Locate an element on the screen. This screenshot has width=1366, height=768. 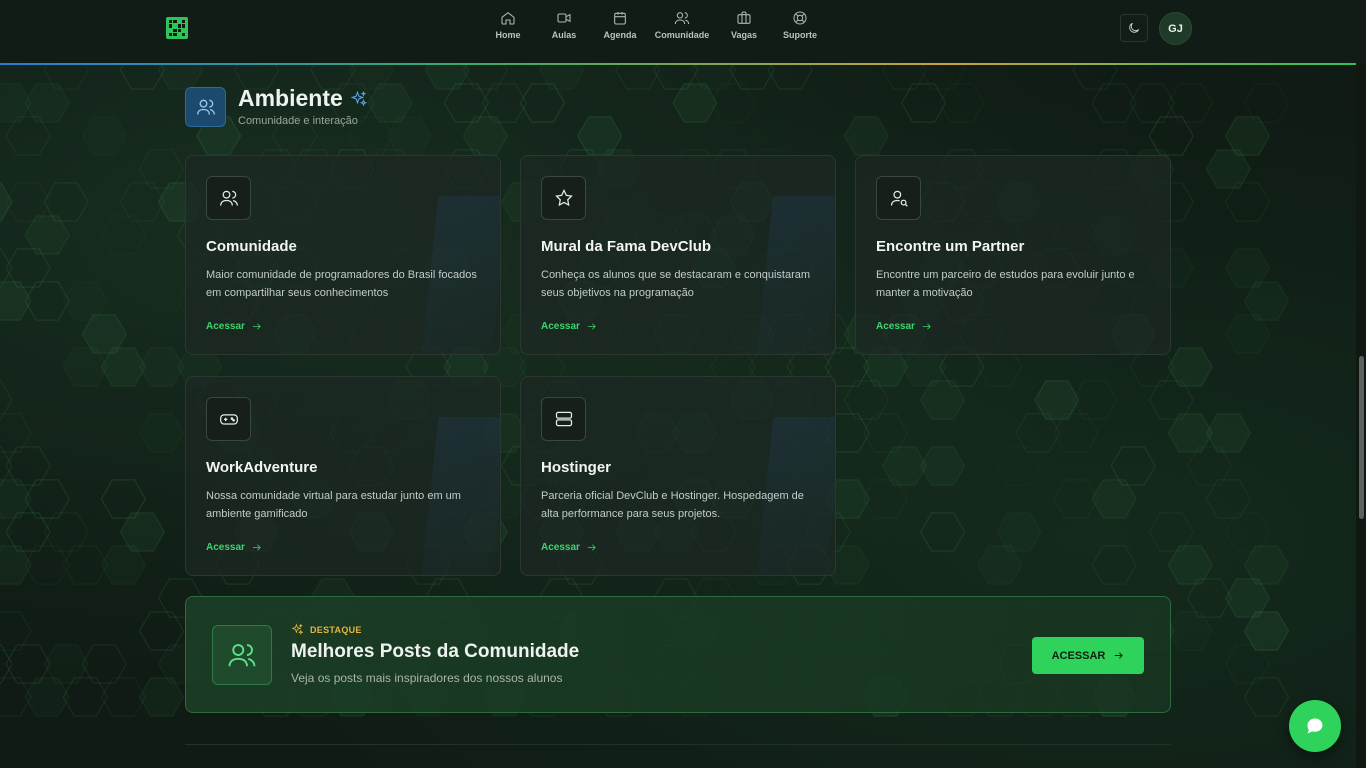
nav-label: Home is located at coordinates (508, 35).